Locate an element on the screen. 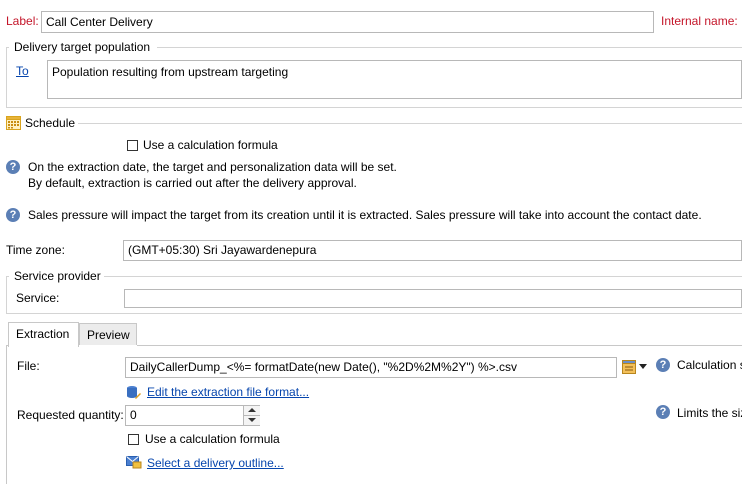 Image resolution: width=742 pixels, height=484 pixels. database-edit-icon is located at coordinates (133, 392).